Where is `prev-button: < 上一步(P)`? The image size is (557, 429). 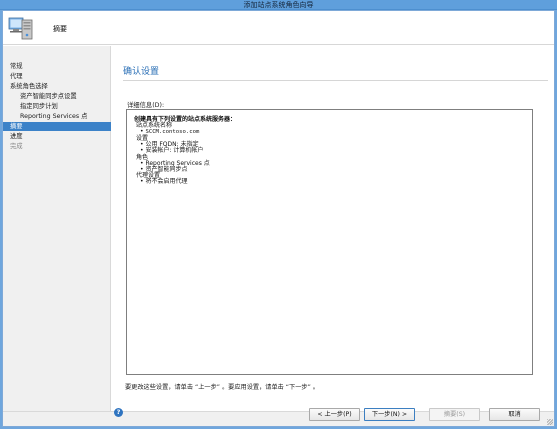
prev-button: < 上一步(P) is located at coordinates (334, 414).